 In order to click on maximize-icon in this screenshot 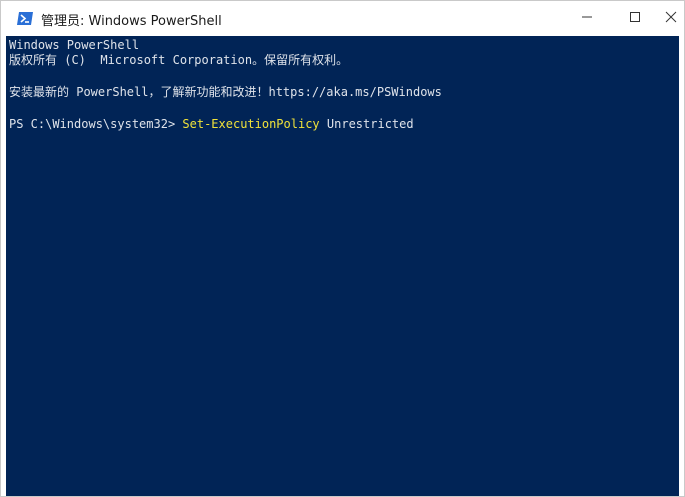, I will do `click(635, 19)`.